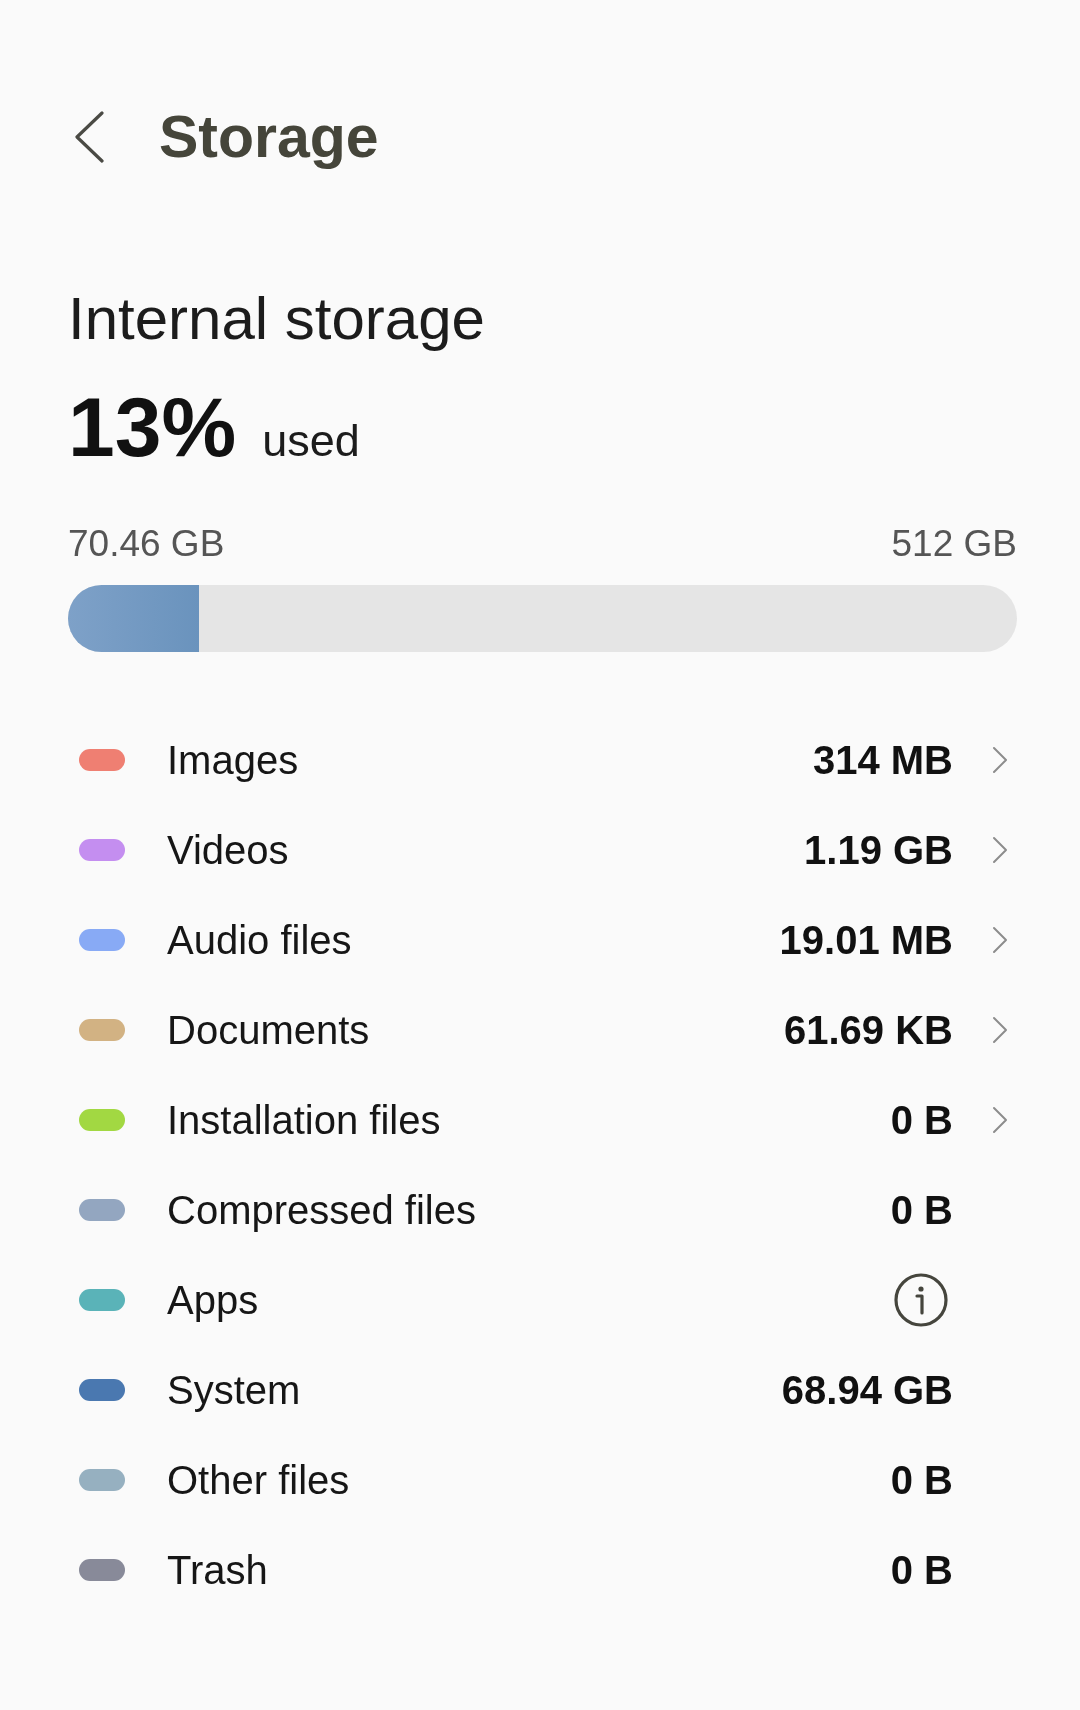 Image resolution: width=1080 pixels, height=1710 pixels. Describe the element at coordinates (882, 760) in the screenshot. I see `category-size: 314 MB` at that location.